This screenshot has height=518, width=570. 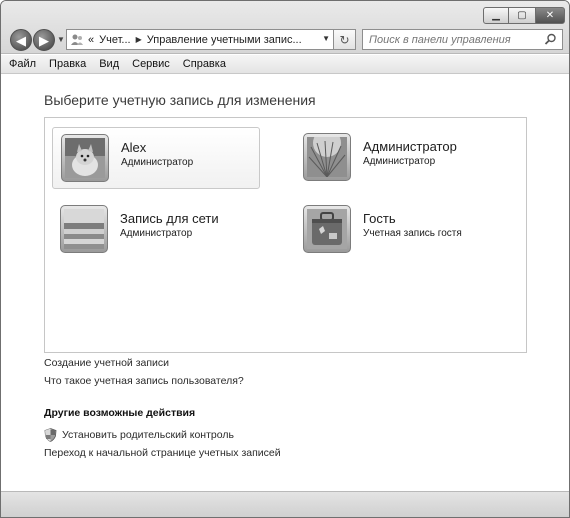 I want to click on account-name: Гость, so click(x=379, y=218).